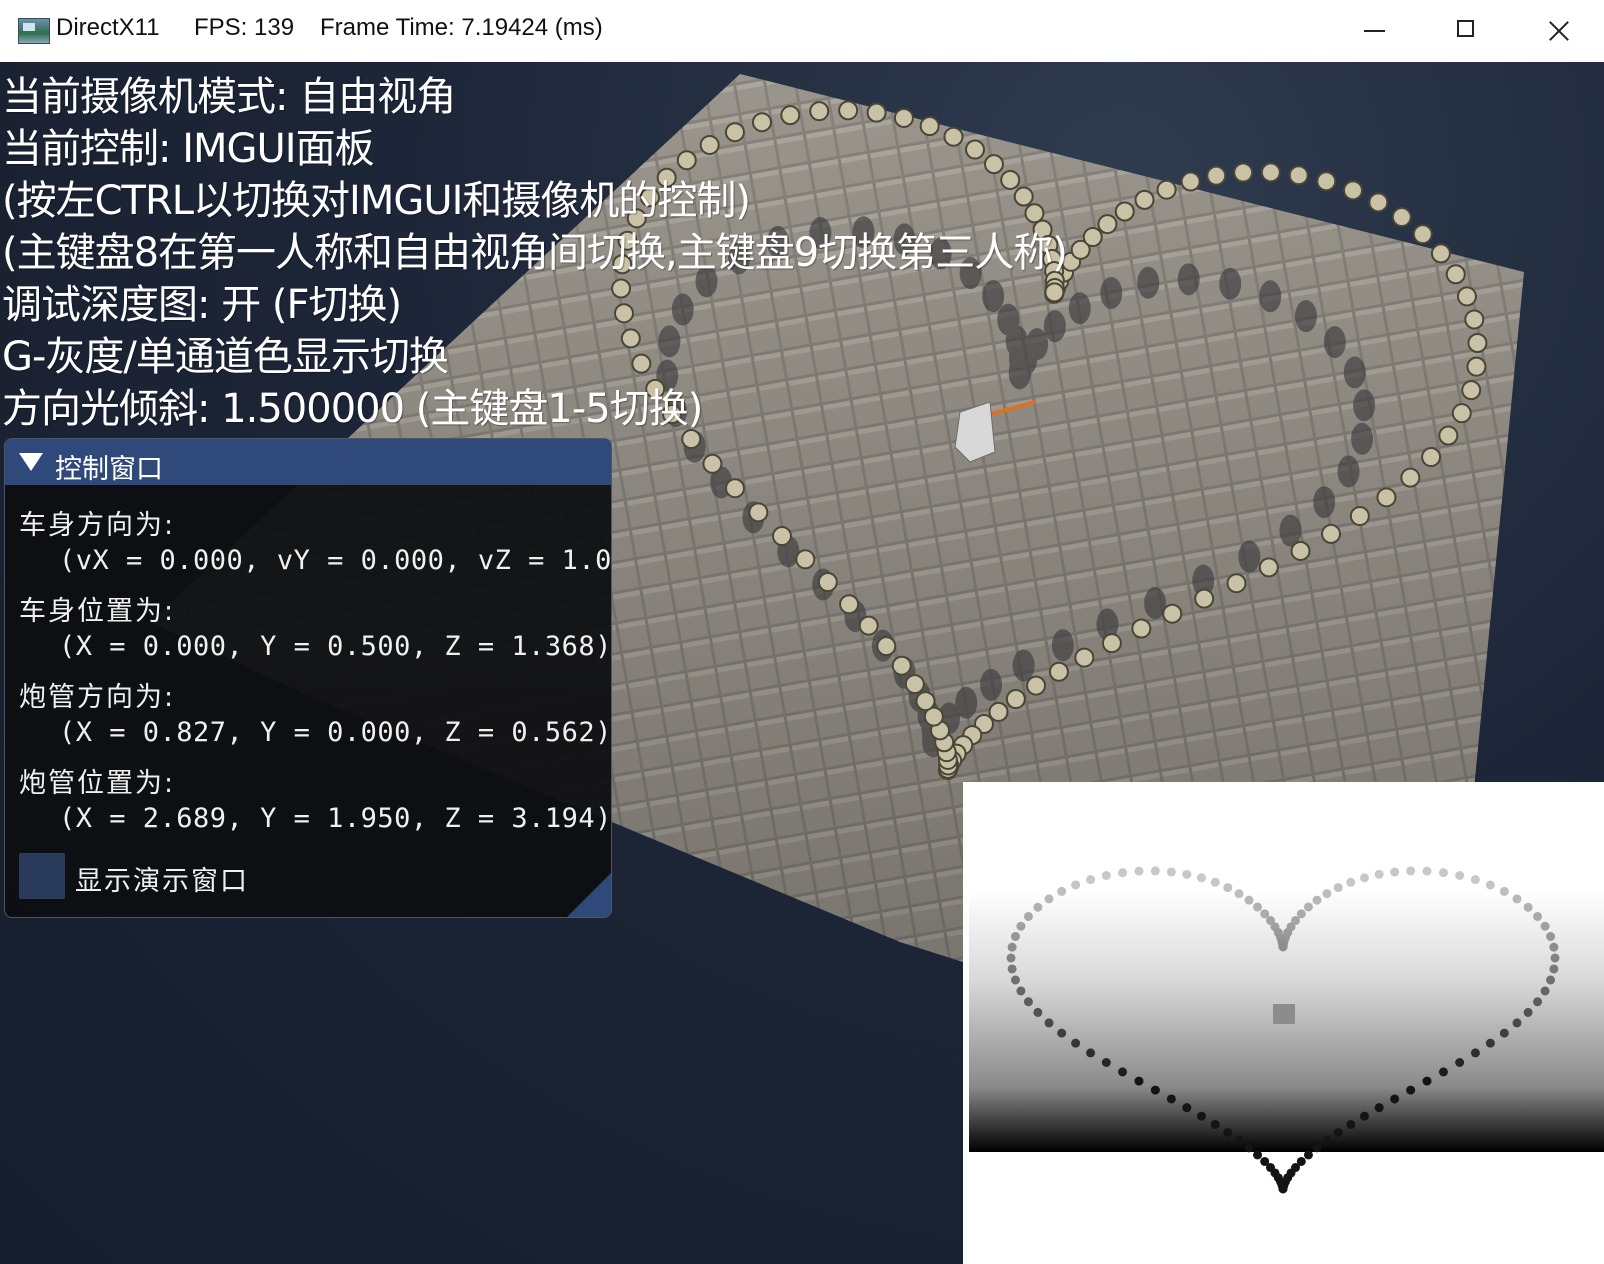 This screenshot has width=1604, height=1264. Describe the element at coordinates (34, 31) in the screenshot. I see `app-icon` at that location.